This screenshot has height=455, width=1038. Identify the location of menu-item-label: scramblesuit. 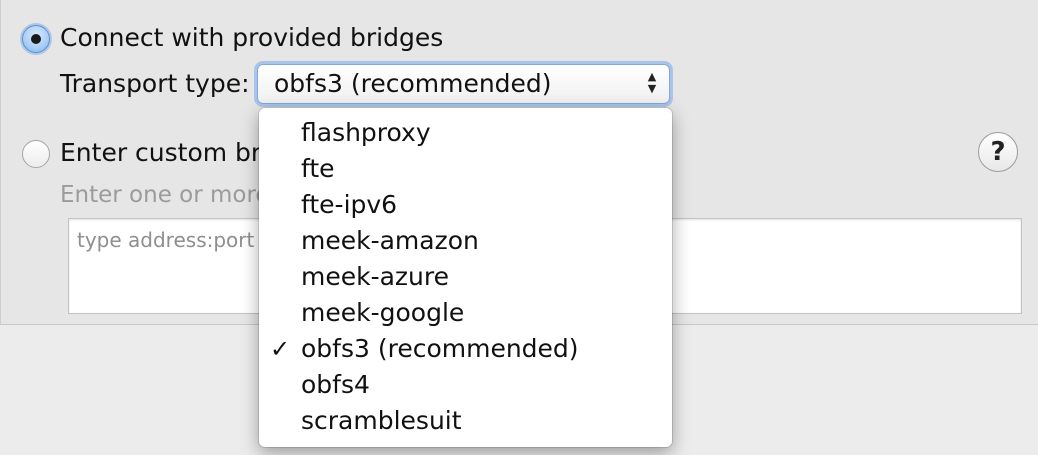
(381, 420).